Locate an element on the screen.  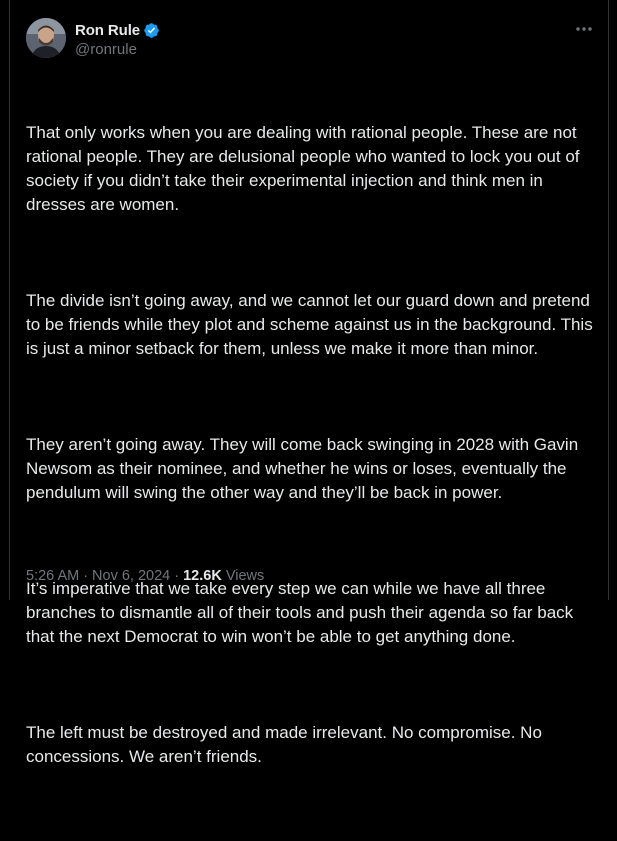
avatar-image is located at coordinates (46, 38).